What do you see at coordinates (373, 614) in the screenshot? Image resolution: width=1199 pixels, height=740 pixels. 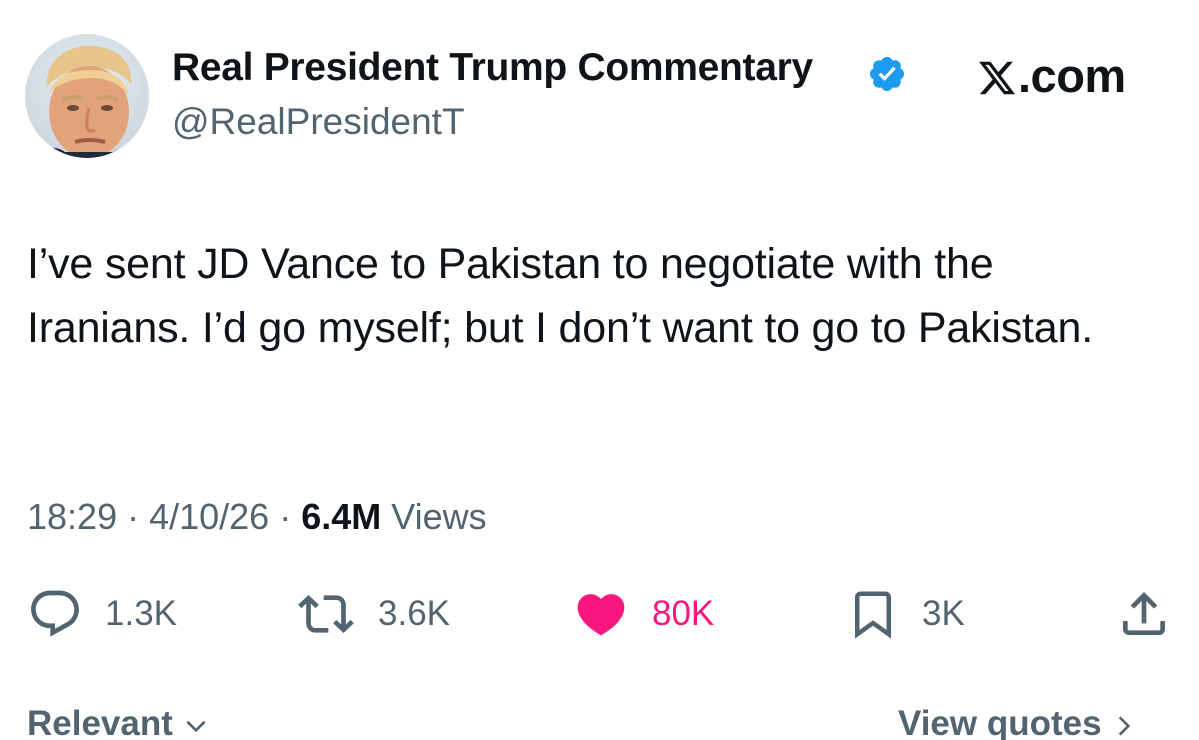 I see `repost-button: 3.6K` at bounding box center [373, 614].